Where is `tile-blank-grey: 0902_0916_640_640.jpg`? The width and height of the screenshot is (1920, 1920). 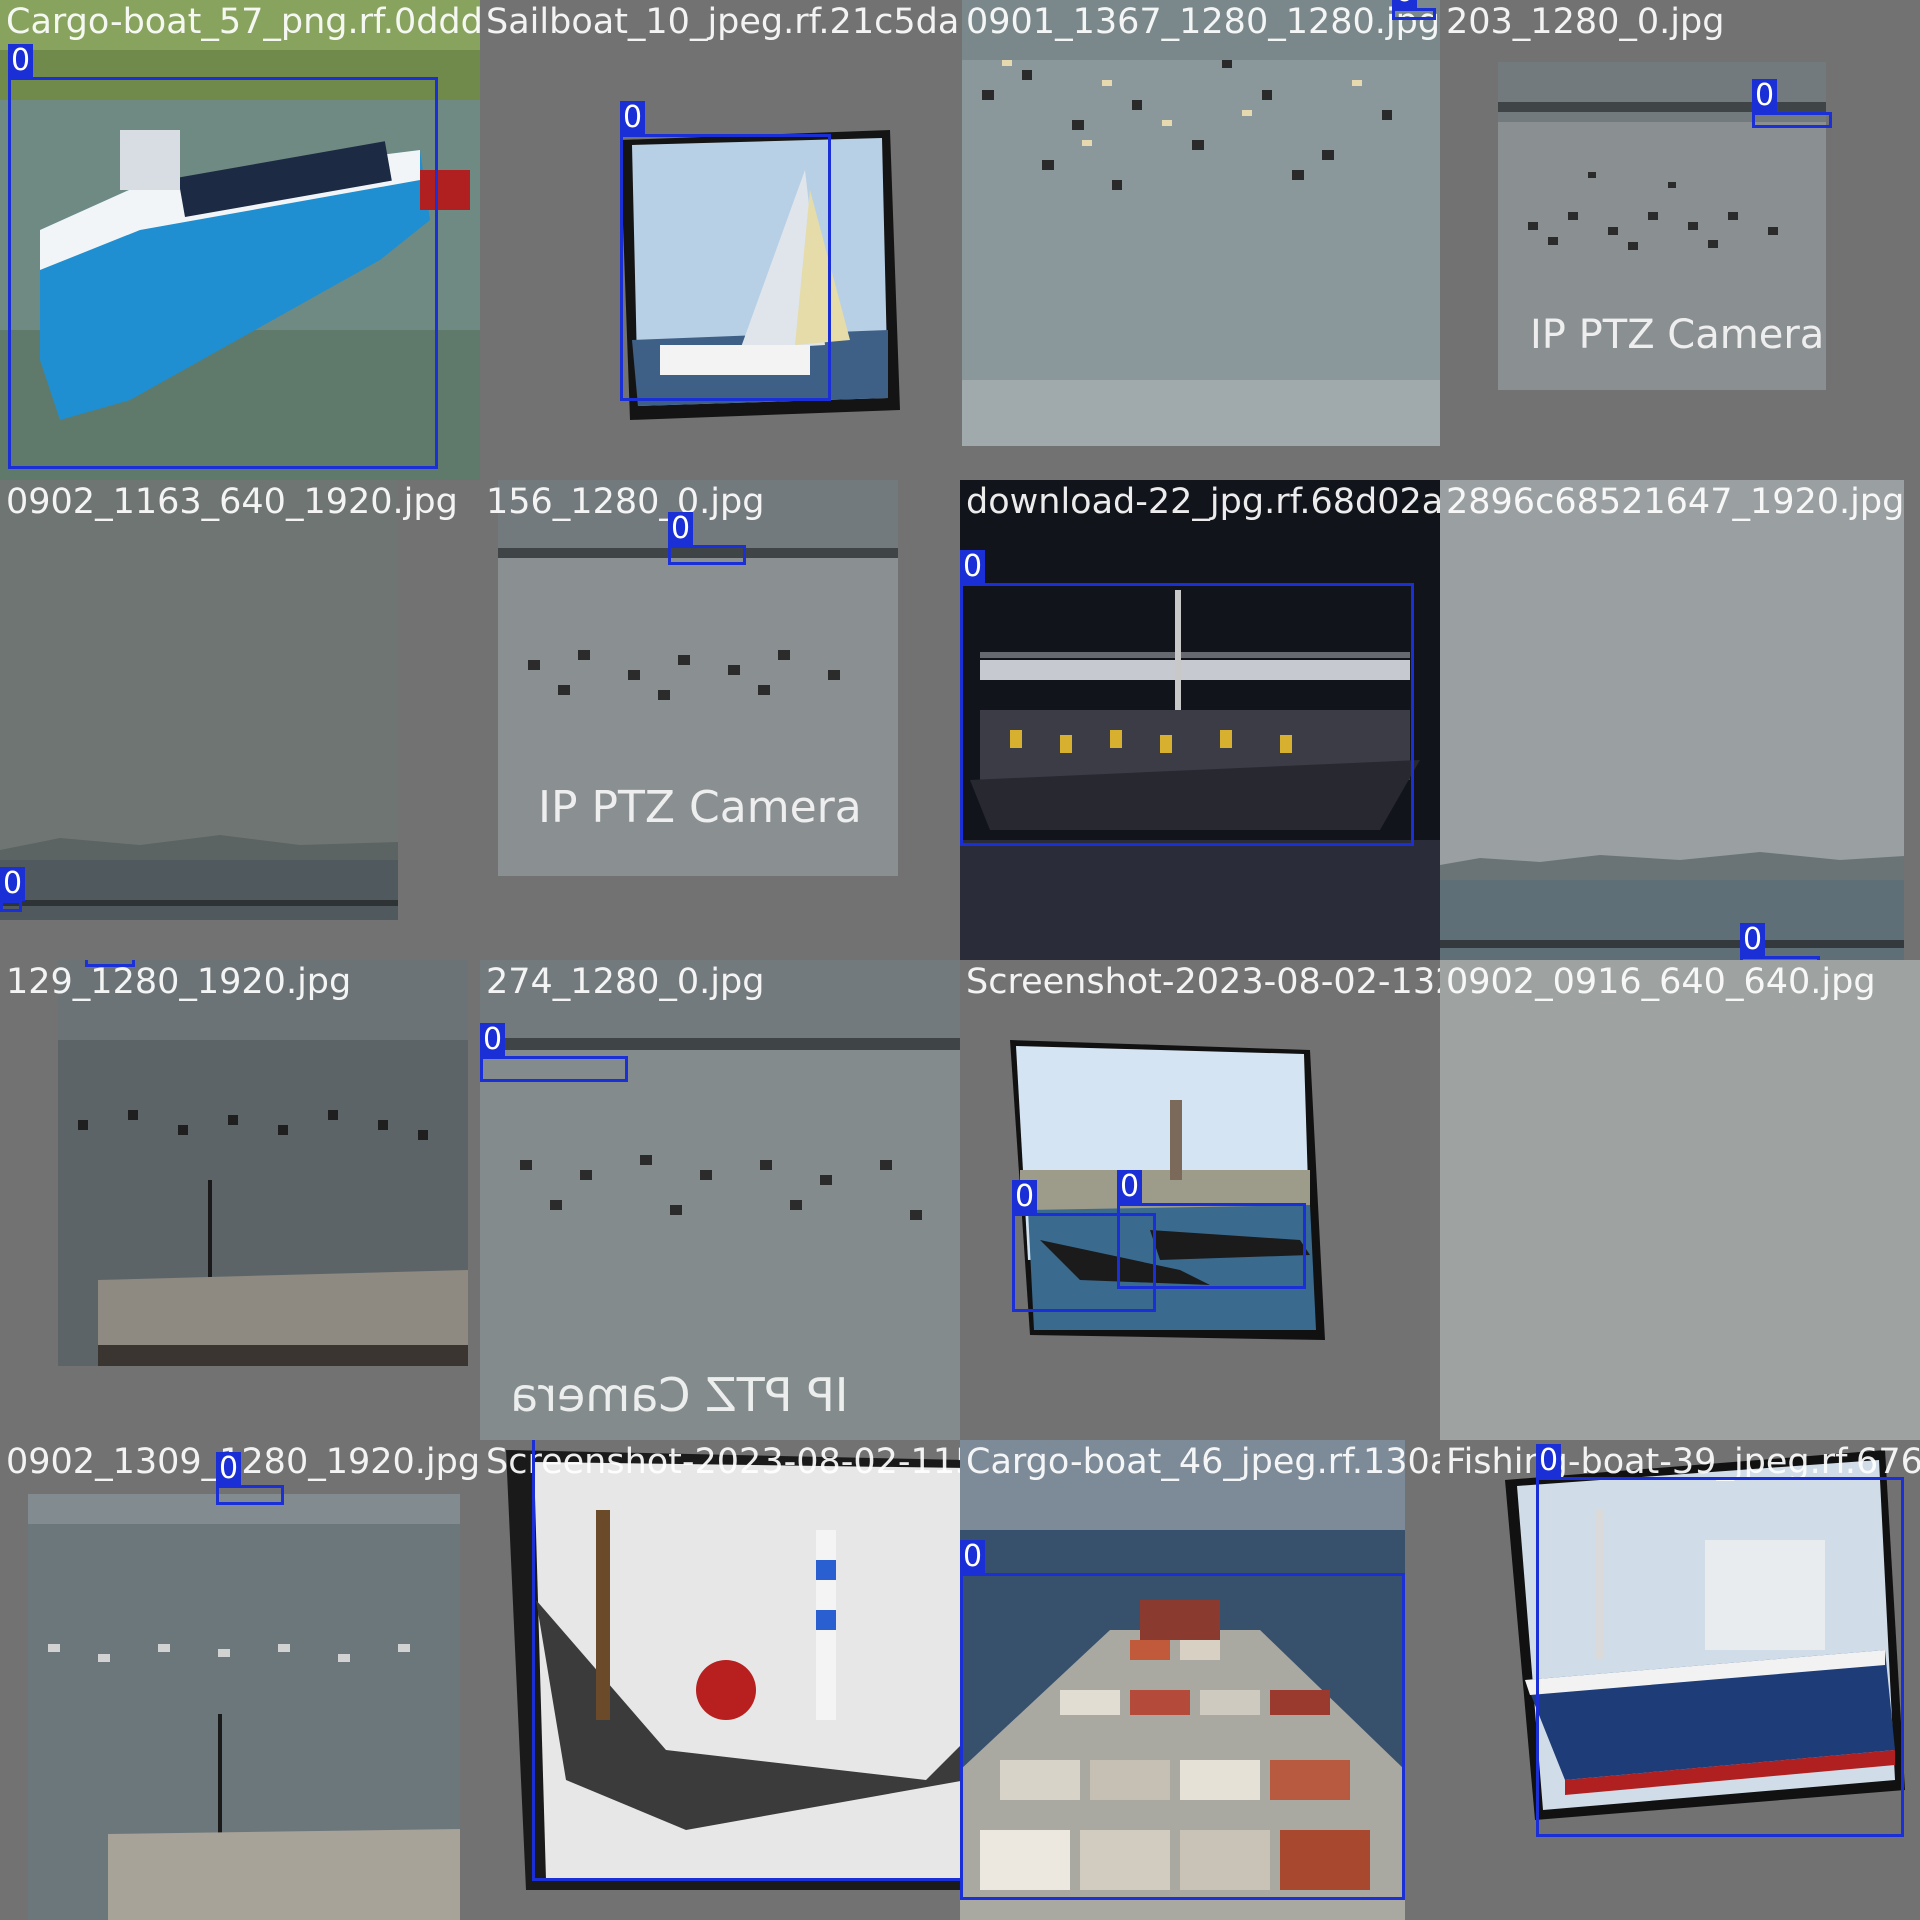
tile-blank-grey: 0902_0916_640_640.jpg is located at coordinates (1680, 1200).